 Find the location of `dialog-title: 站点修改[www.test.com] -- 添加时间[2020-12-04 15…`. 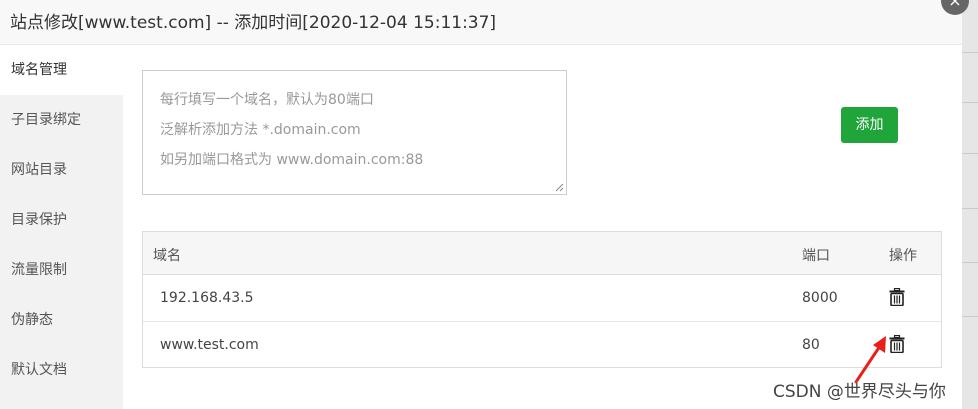

dialog-title: 站点修改[www.test.com] -- 添加时间[2020-12-04 15… is located at coordinates (253, 23).